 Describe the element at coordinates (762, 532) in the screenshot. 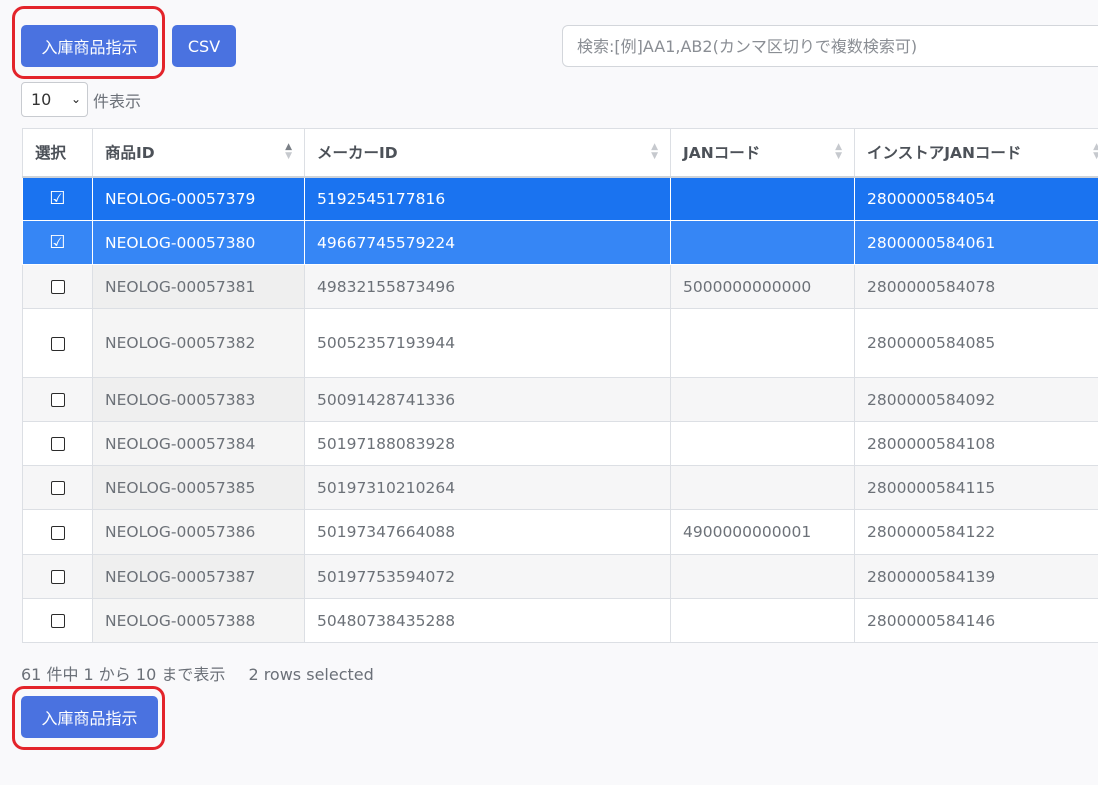

I see `cell-jan-code: 4900000000001` at that location.